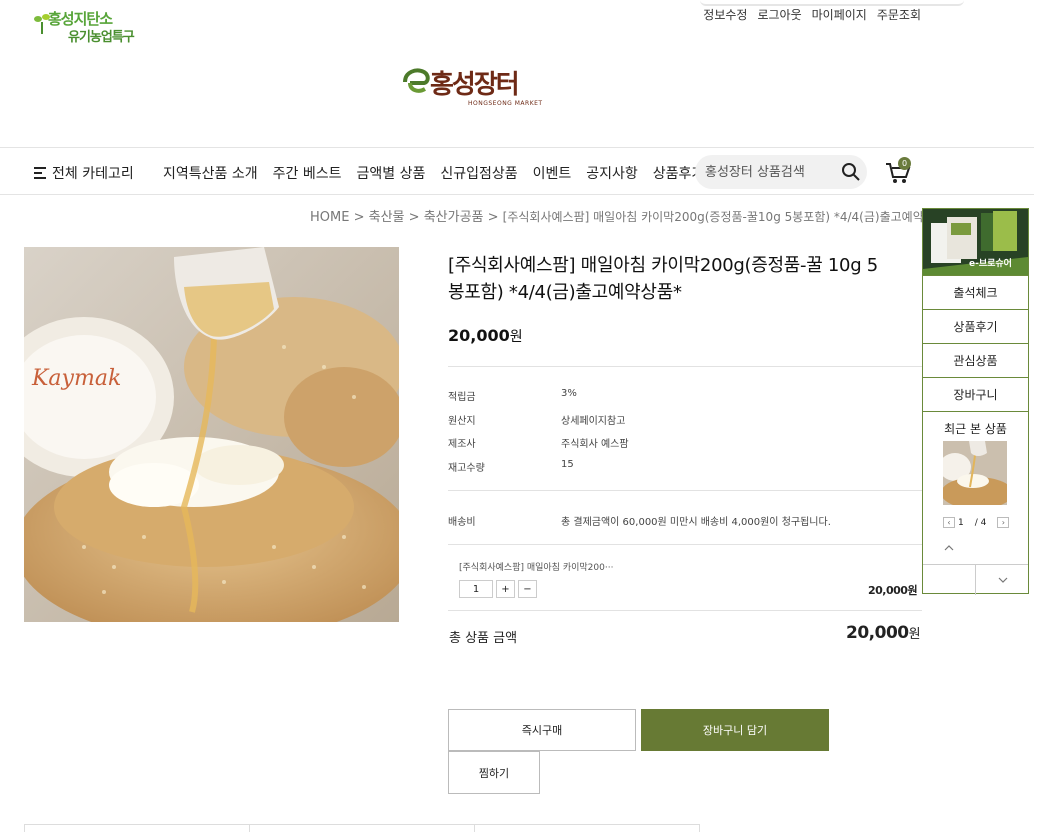 Image resolution: width=1037 pixels, height=832 pixels. I want to click on nav-item-weekly-best: 주간 베스트, so click(307, 173).